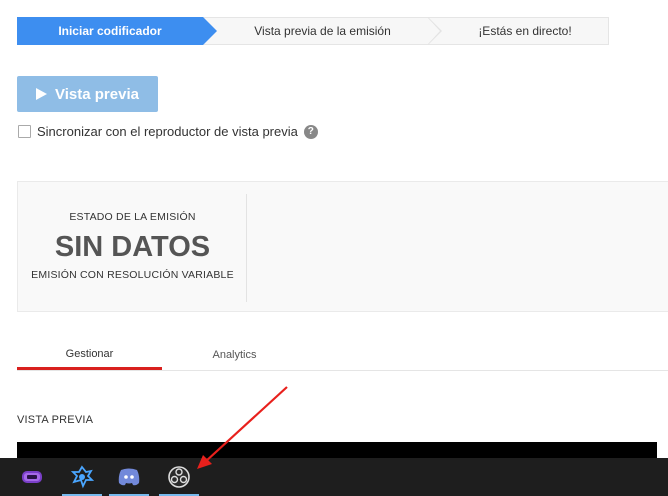 Image resolution: width=668 pixels, height=496 pixels. I want to click on battle-app-icon, so click(82, 477).